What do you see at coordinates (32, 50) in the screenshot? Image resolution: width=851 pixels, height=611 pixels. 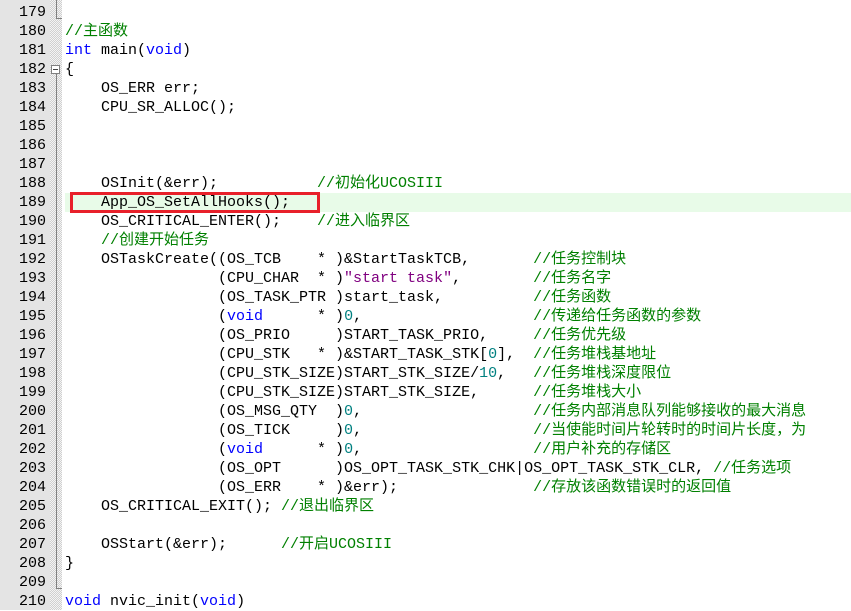 I see `line-number: 181` at bounding box center [32, 50].